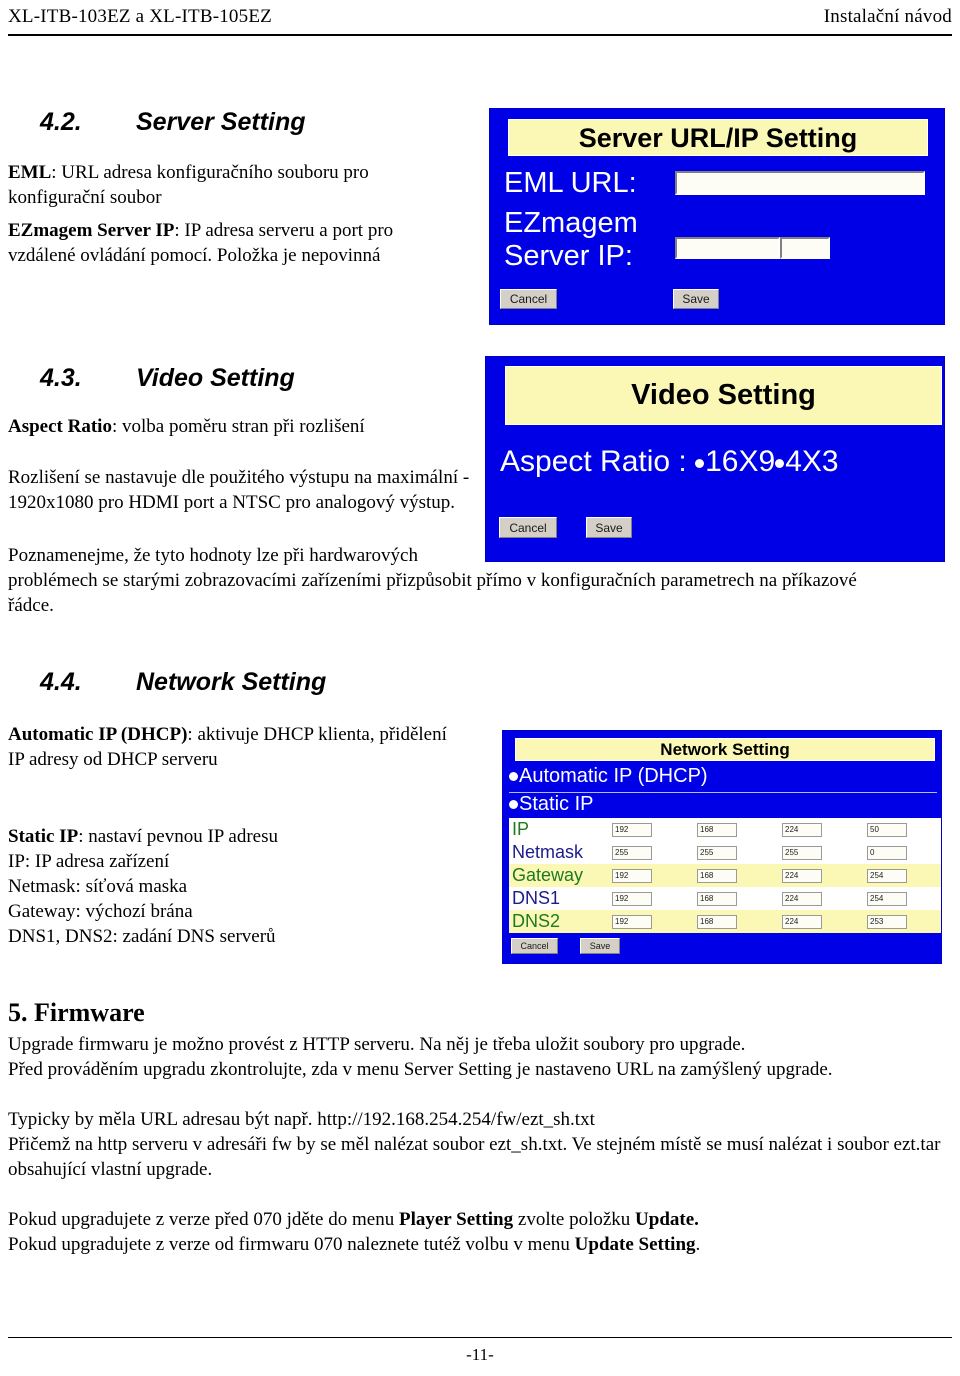 This screenshot has height=1376, width=960. Describe the element at coordinates (480, 35) in the screenshot. I see `header-divider` at that location.